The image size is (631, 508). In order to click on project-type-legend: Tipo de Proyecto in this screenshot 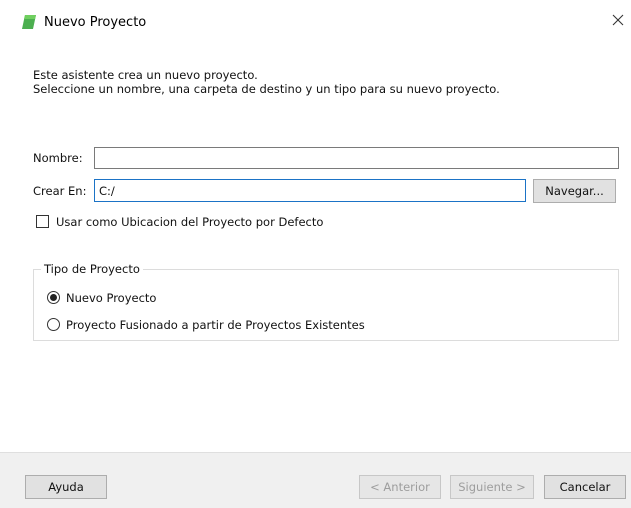, I will do `click(92, 269)`.